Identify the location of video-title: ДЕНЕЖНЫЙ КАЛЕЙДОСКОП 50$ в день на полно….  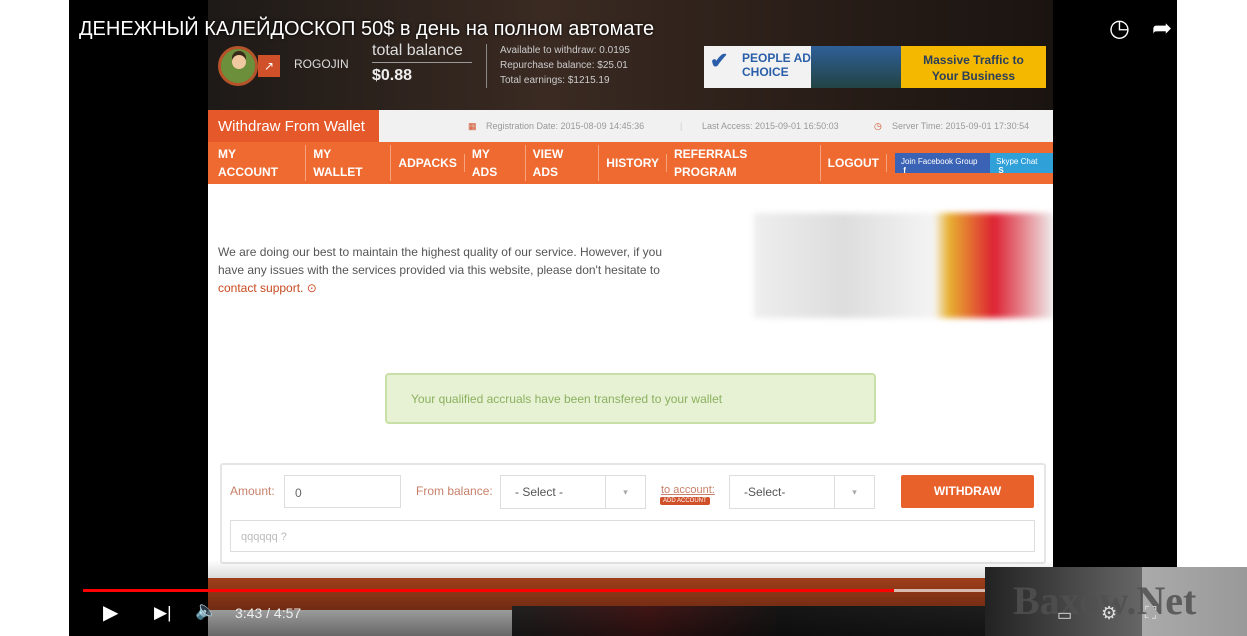
(366, 29).